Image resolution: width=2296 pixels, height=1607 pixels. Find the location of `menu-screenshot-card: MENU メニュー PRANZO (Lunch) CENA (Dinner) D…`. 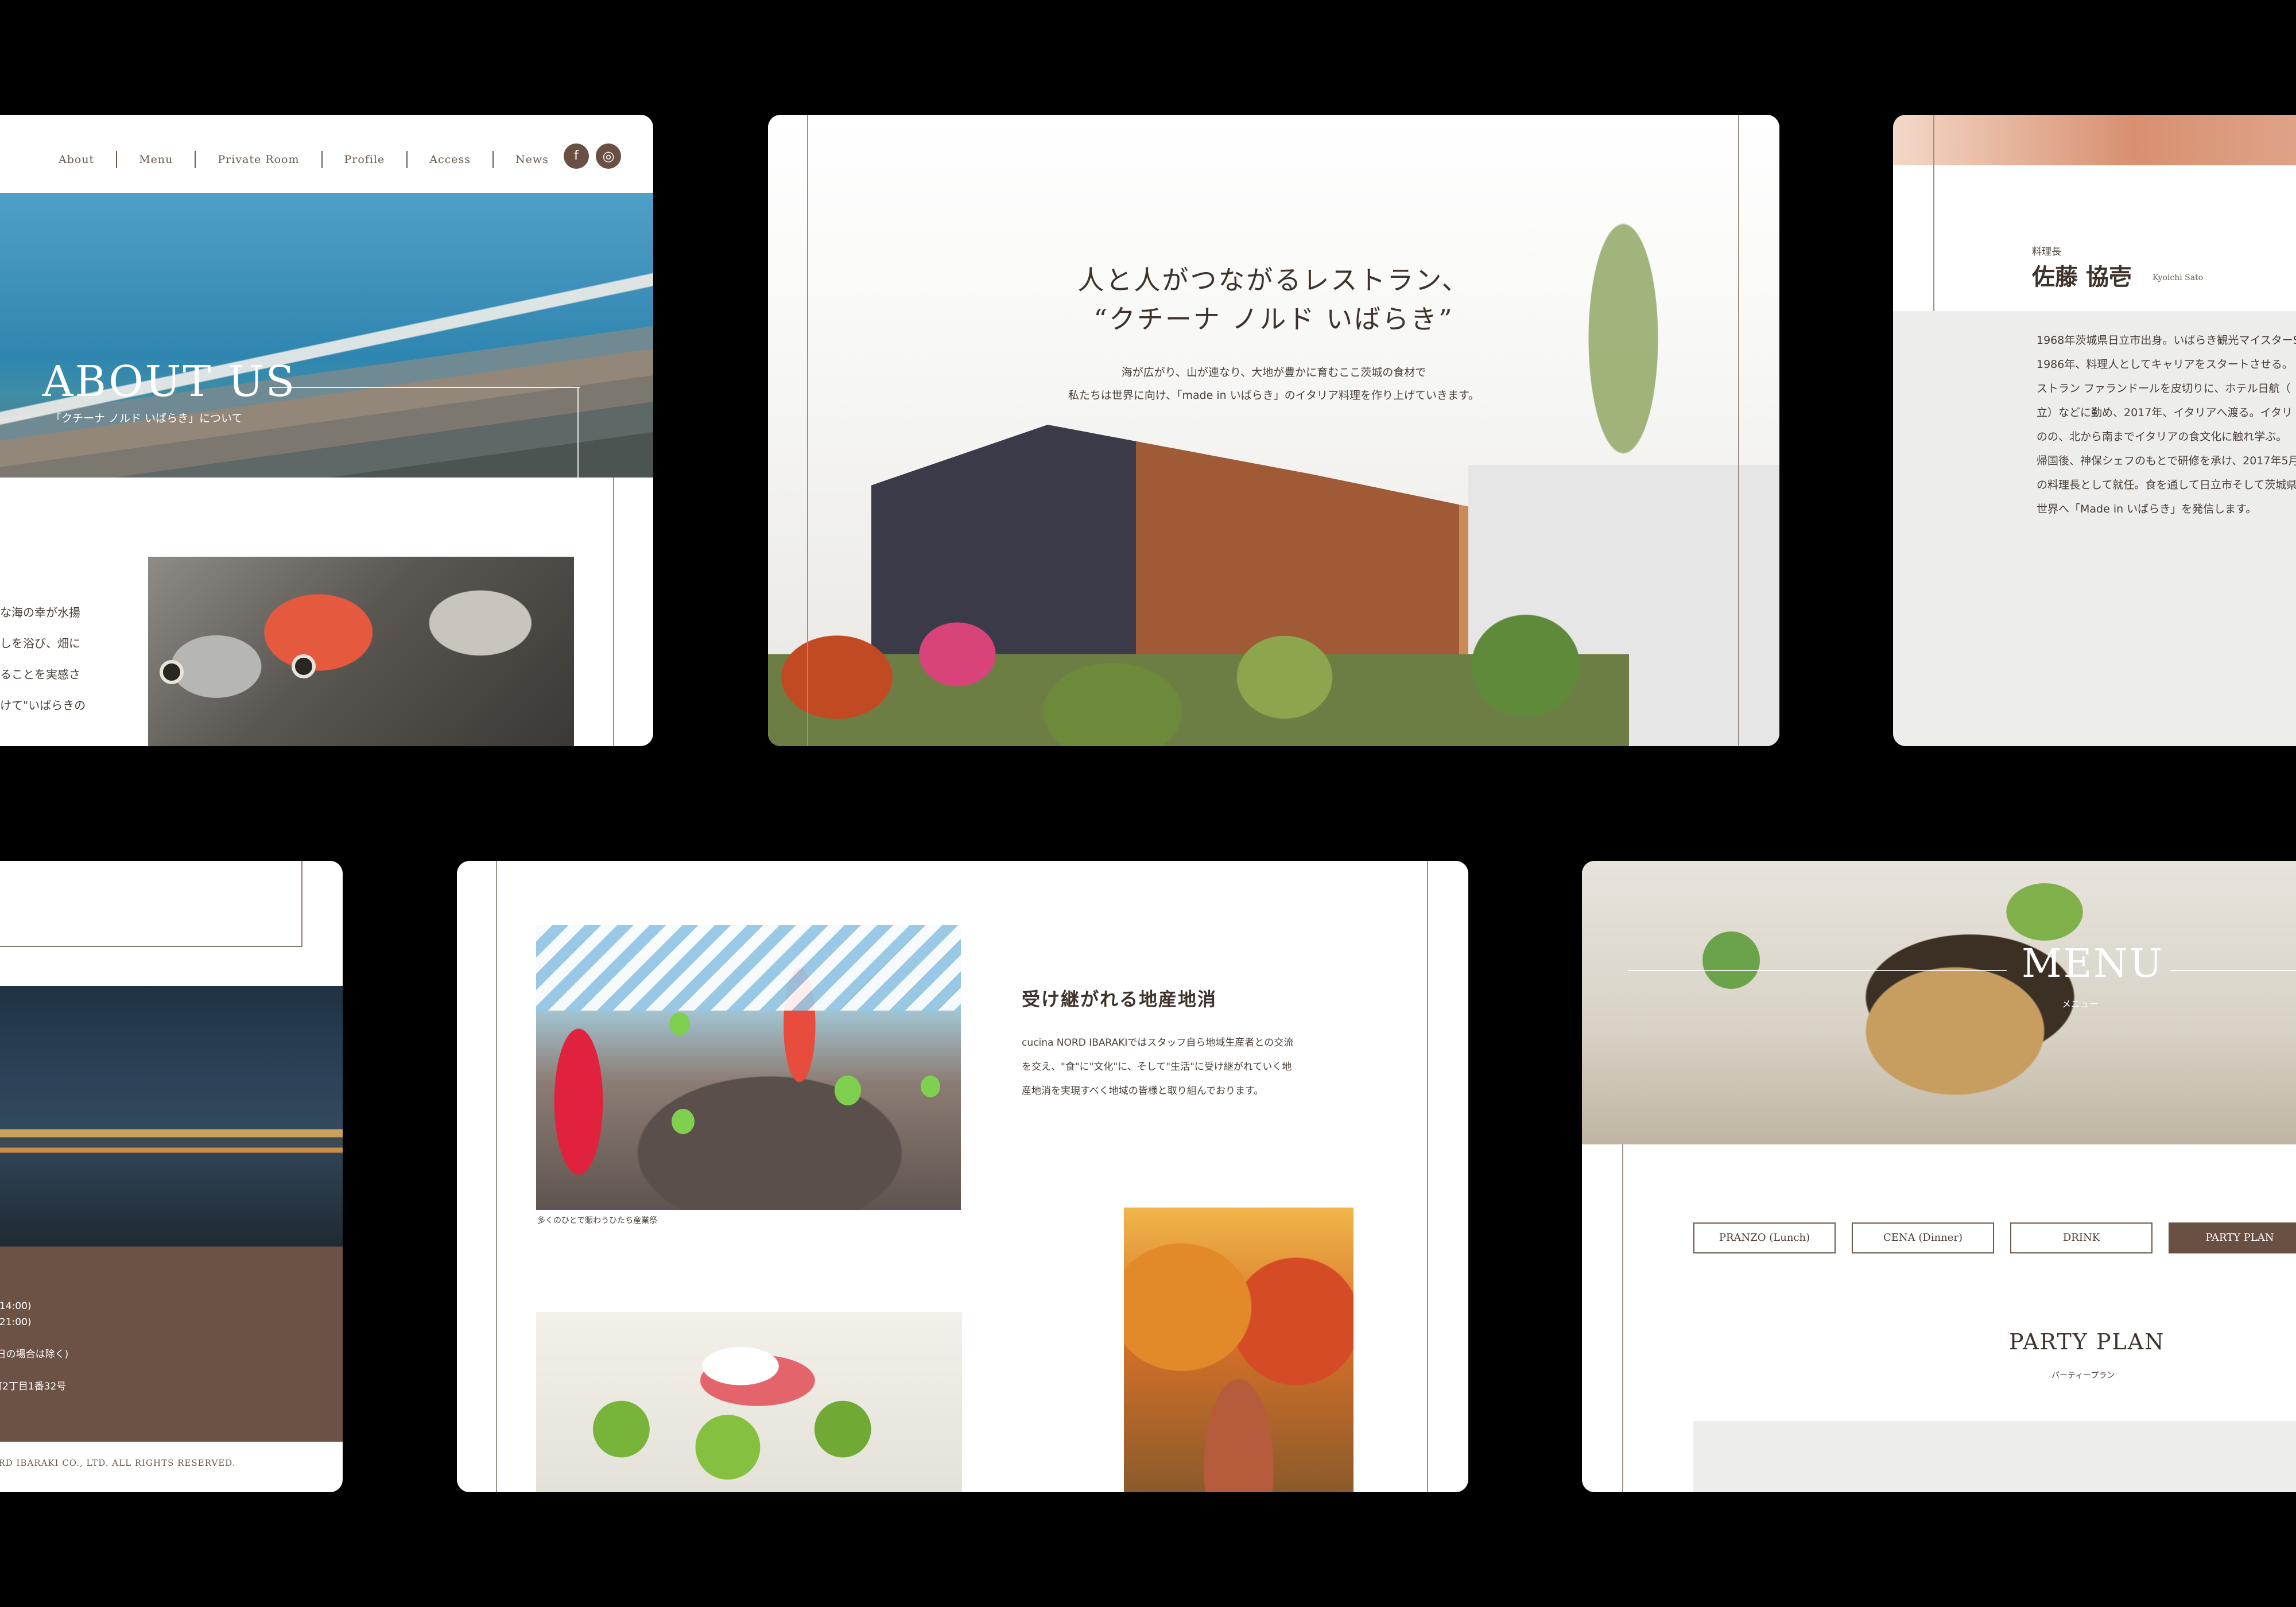

menu-screenshot-card: MENU メニュー PRANZO (Lunch) CENA (Dinner) D… is located at coordinates (1939, 1176).